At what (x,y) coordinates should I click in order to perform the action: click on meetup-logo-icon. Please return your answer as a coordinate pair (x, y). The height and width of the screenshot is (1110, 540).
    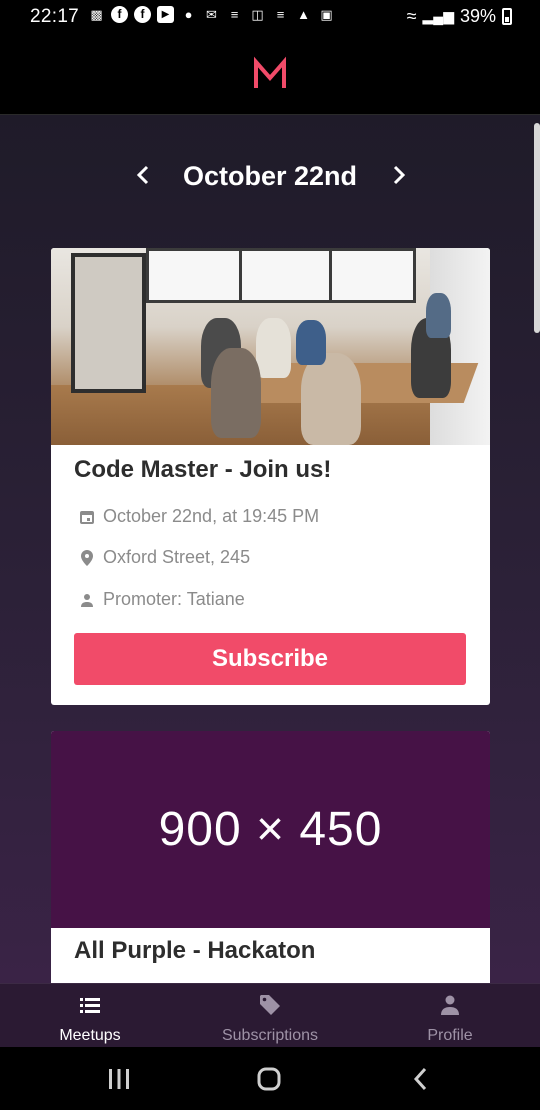
    Looking at the image, I should click on (270, 72).